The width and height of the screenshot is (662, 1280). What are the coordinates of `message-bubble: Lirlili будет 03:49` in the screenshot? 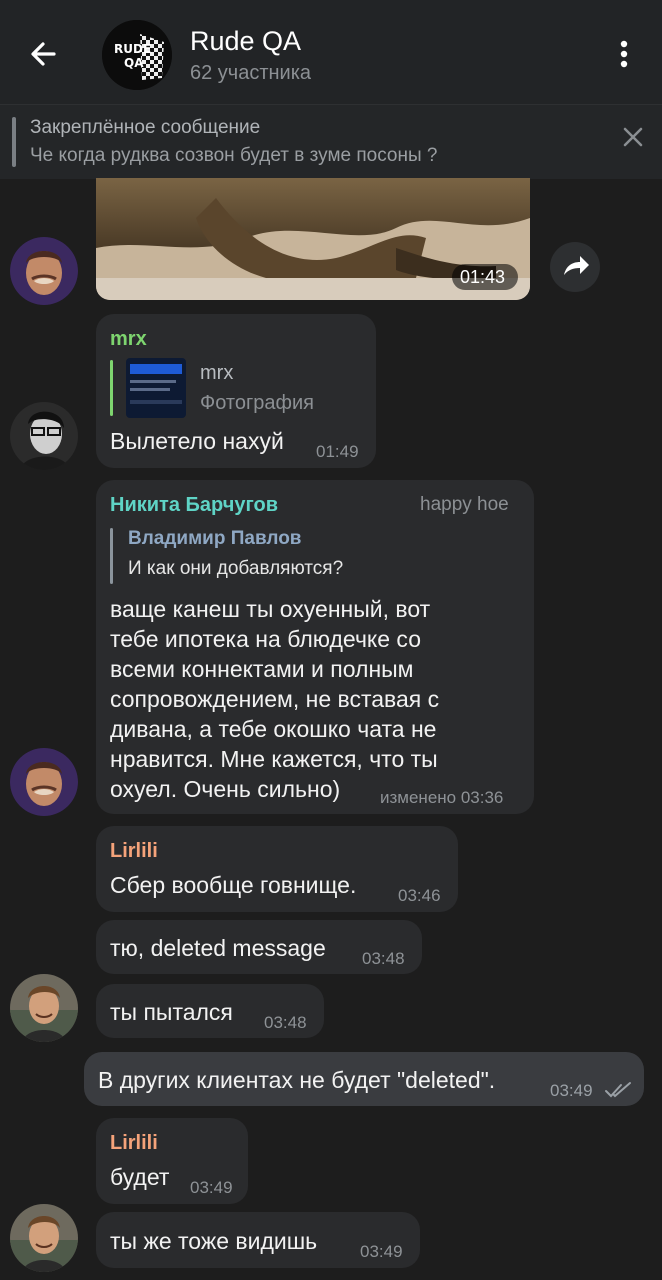 It's located at (172, 1161).